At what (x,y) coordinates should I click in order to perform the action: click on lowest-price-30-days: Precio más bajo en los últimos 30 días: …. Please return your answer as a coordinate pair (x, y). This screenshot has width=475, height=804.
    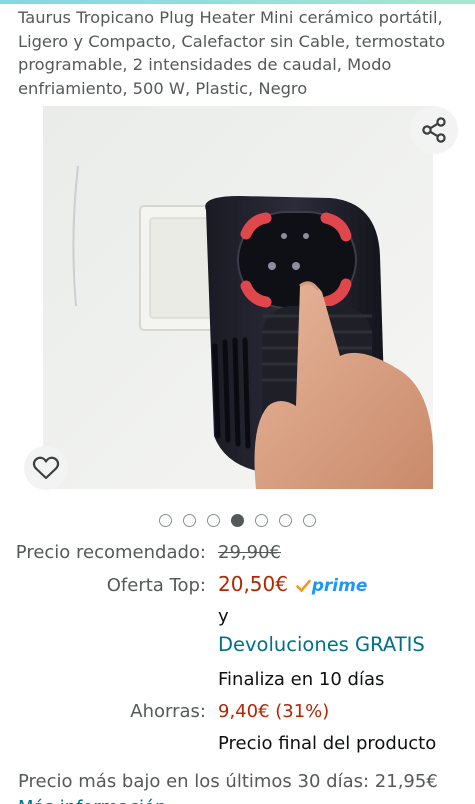
    Looking at the image, I should click on (228, 781).